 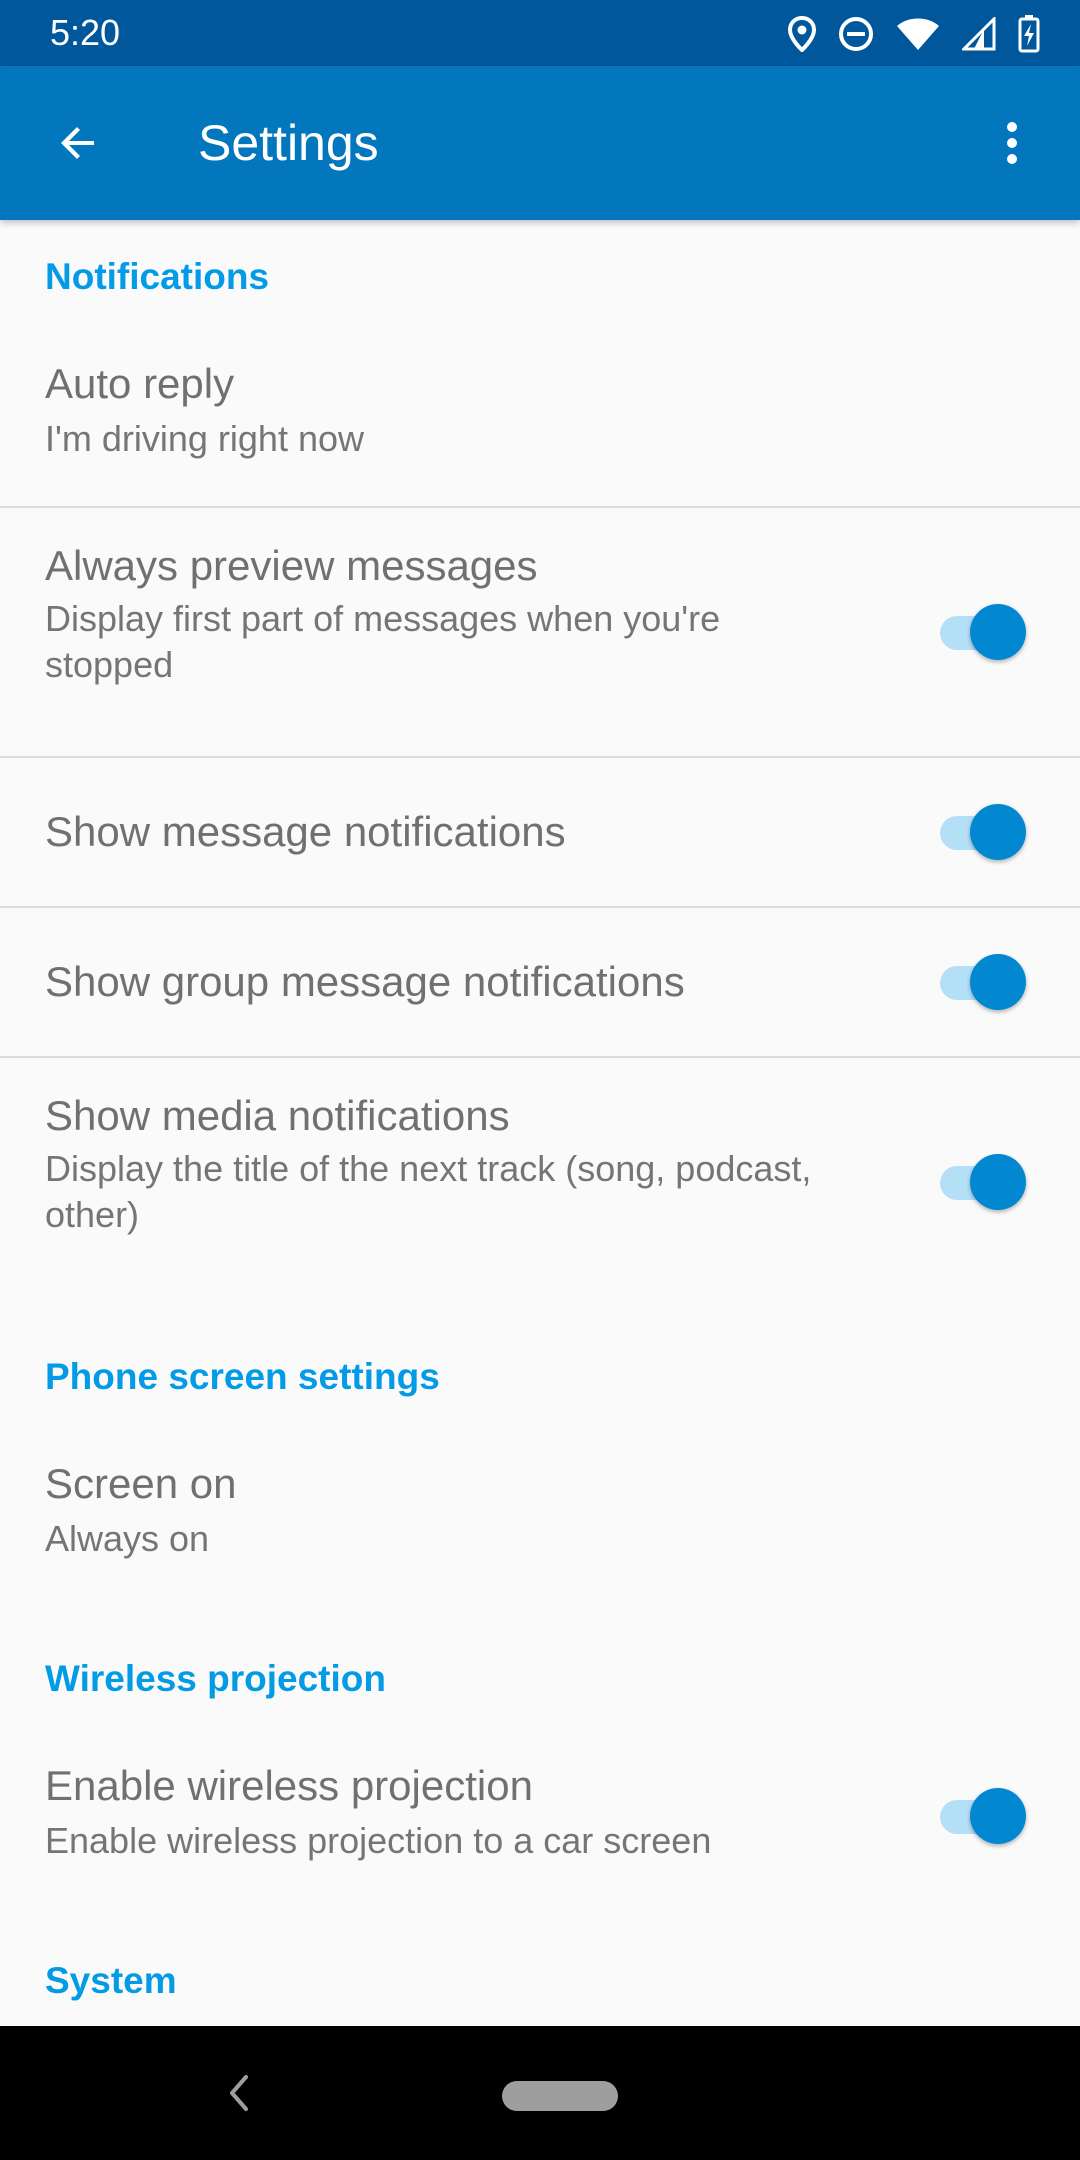 I want to click on battery-charging-icon, so click(x=1029, y=34).